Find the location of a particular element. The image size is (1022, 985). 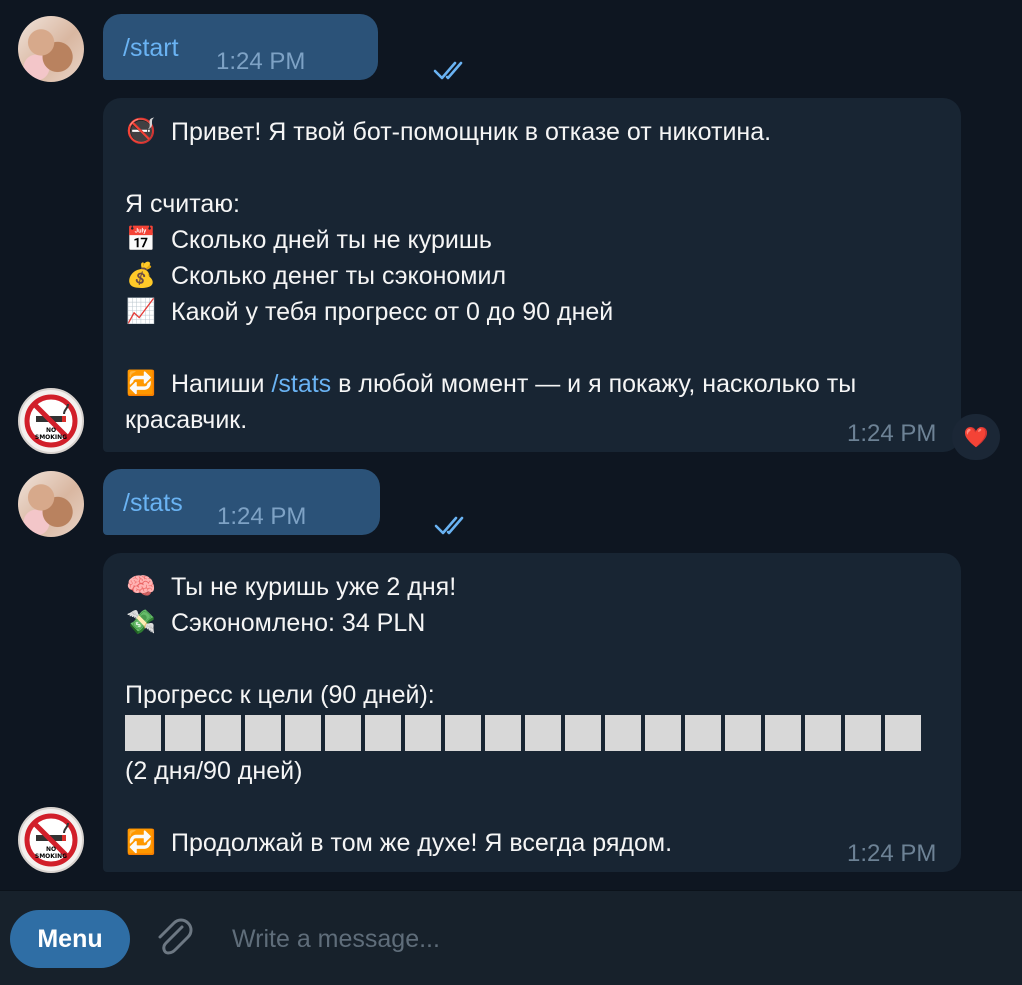

stats-command-link: /stats is located at coordinates (301, 384).